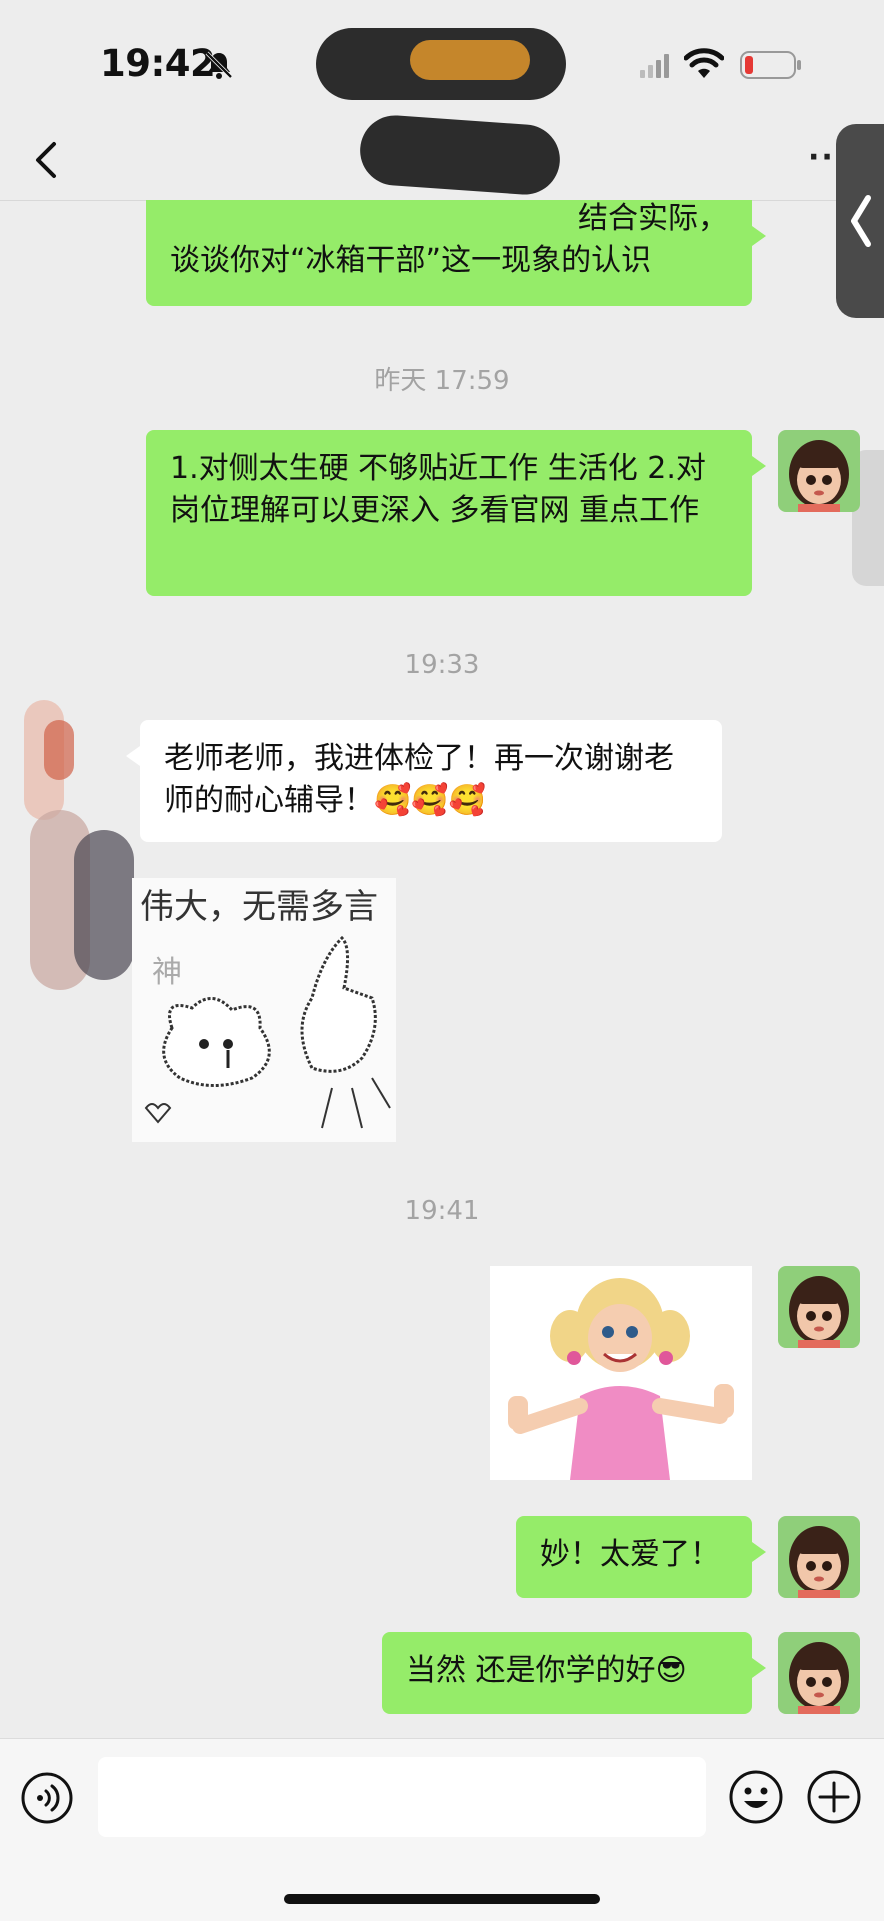  What do you see at coordinates (219, 65) in the screenshot?
I see `bell-muted-icon` at bounding box center [219, 65].